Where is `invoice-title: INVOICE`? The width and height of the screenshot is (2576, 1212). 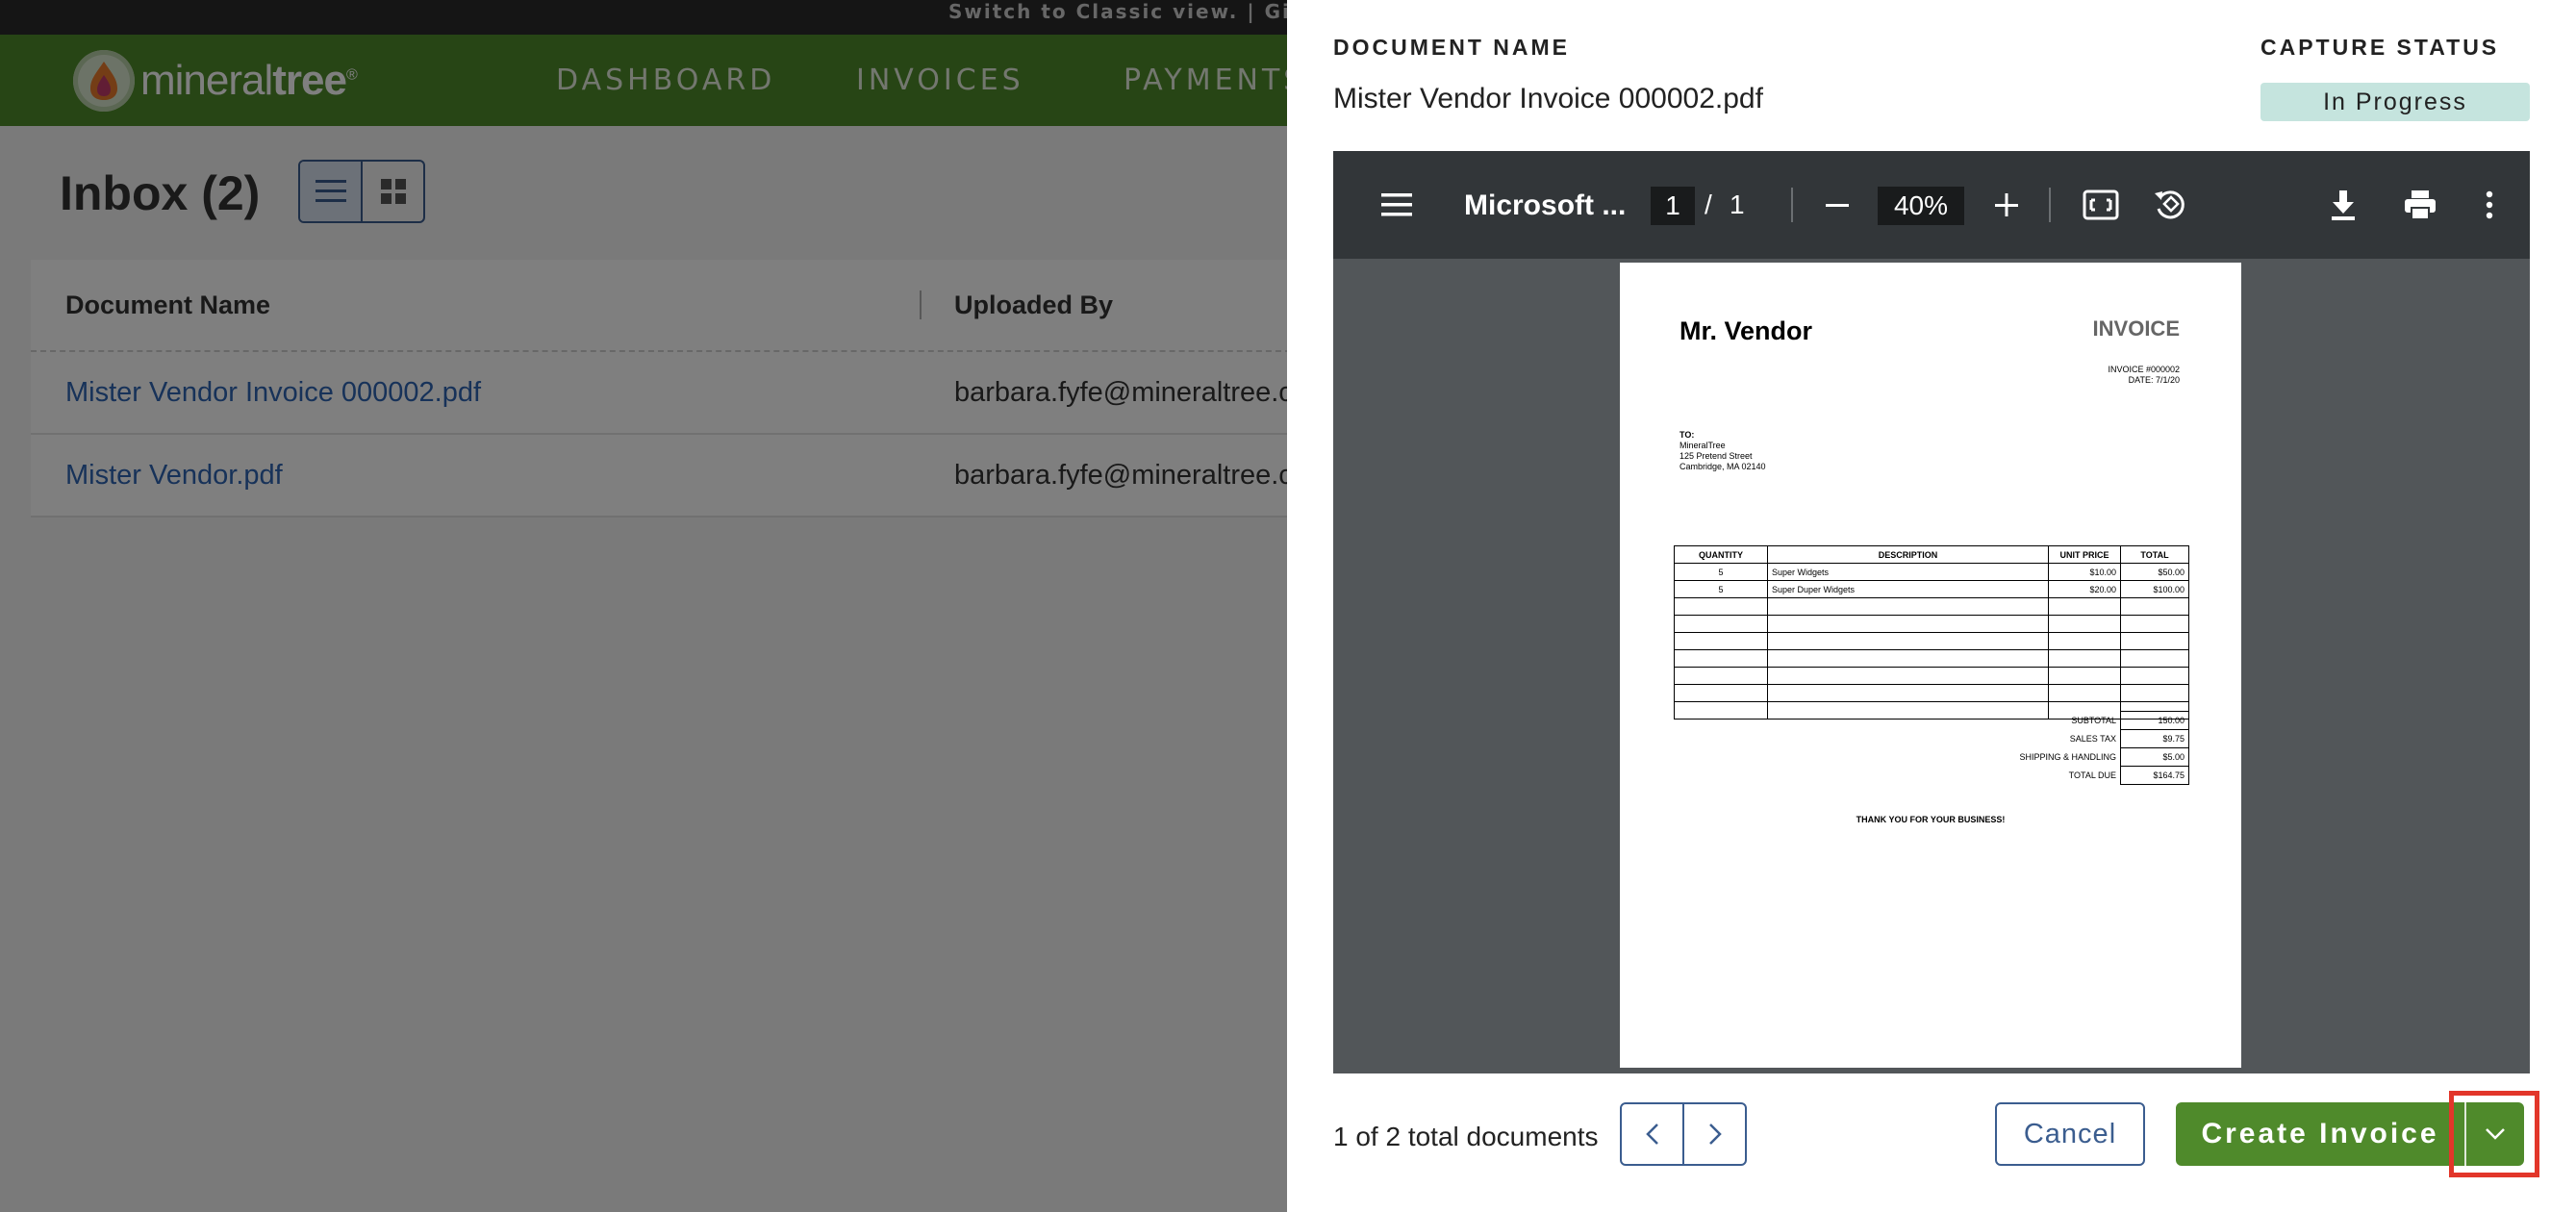
invoice-title: INVOICE is located at coordinates (2136, 328).